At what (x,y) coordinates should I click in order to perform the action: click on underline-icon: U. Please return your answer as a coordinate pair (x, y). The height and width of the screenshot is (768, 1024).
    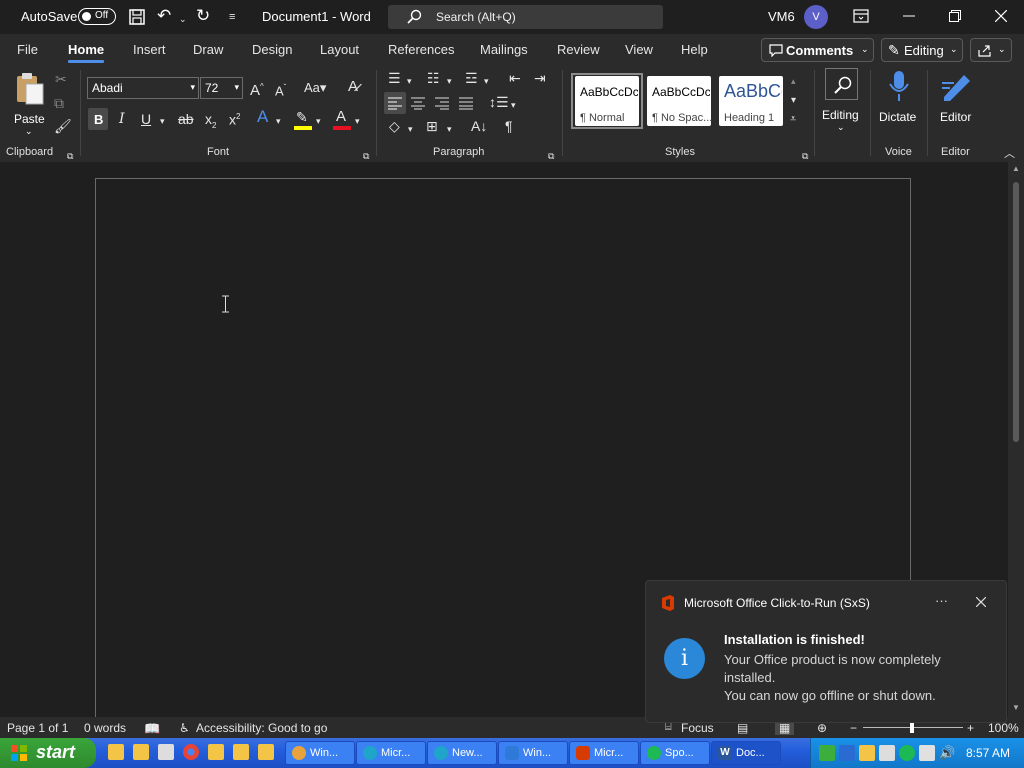
    Looking at the image, I should click on (146, 119).